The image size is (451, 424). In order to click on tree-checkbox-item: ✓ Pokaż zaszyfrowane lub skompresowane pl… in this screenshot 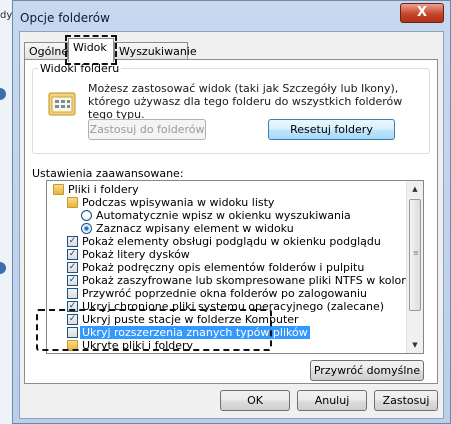, I will do `click(226, 280)`.